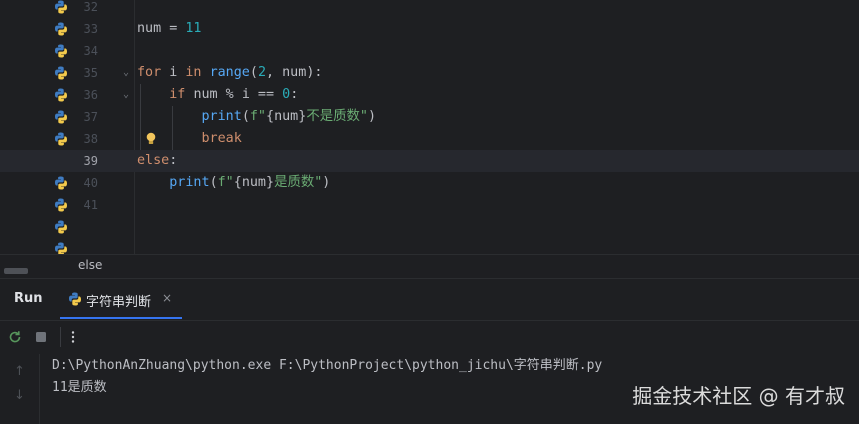 The width and height of the screenshot is (859, 424). What do you see at coordinates (738, 396) in the screenshot?
I see `watermark: 掘金技术社区 @ 有才叔` at bounding box center [738, 396].